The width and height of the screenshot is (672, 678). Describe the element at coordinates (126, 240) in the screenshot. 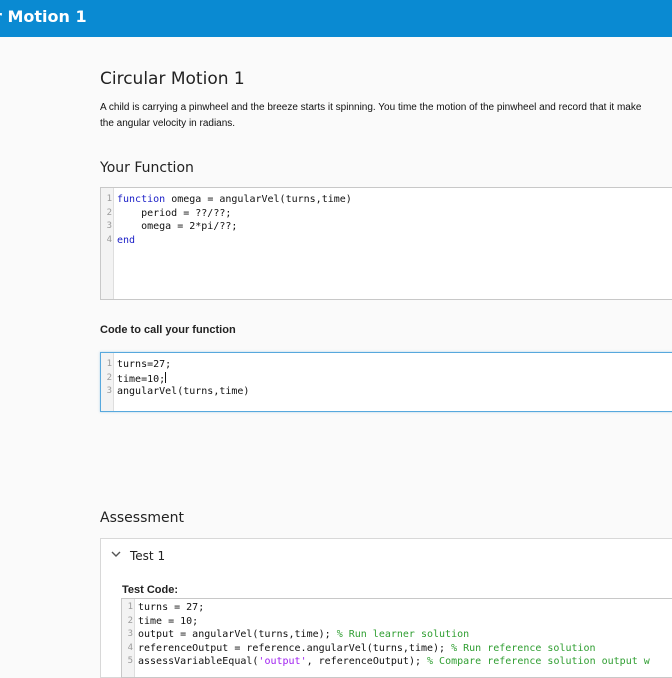

I see `code-keyword: end` at that location.